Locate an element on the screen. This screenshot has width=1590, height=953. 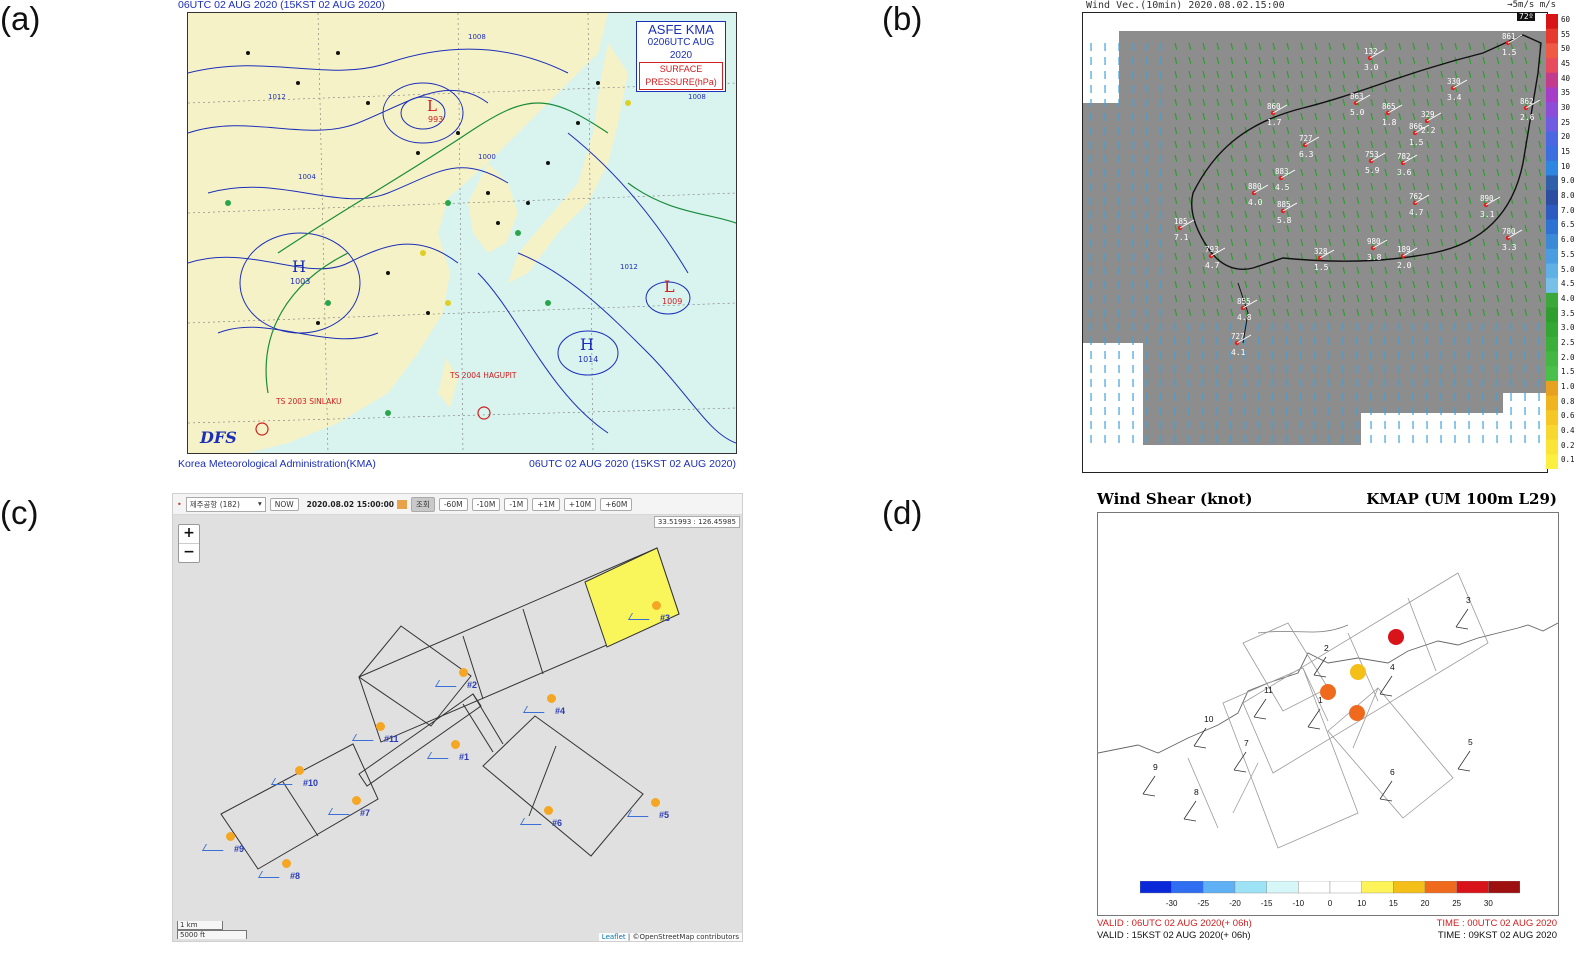
colorbar-tick: -15 is located at coordinates (1267, 903).